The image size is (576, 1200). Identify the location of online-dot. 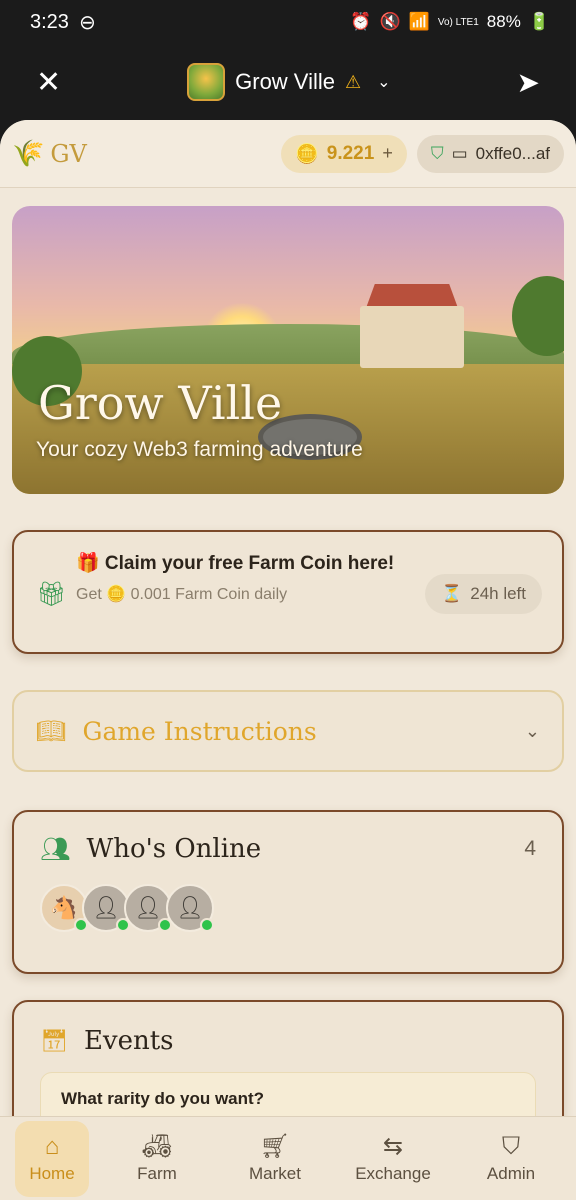
(207, 925).